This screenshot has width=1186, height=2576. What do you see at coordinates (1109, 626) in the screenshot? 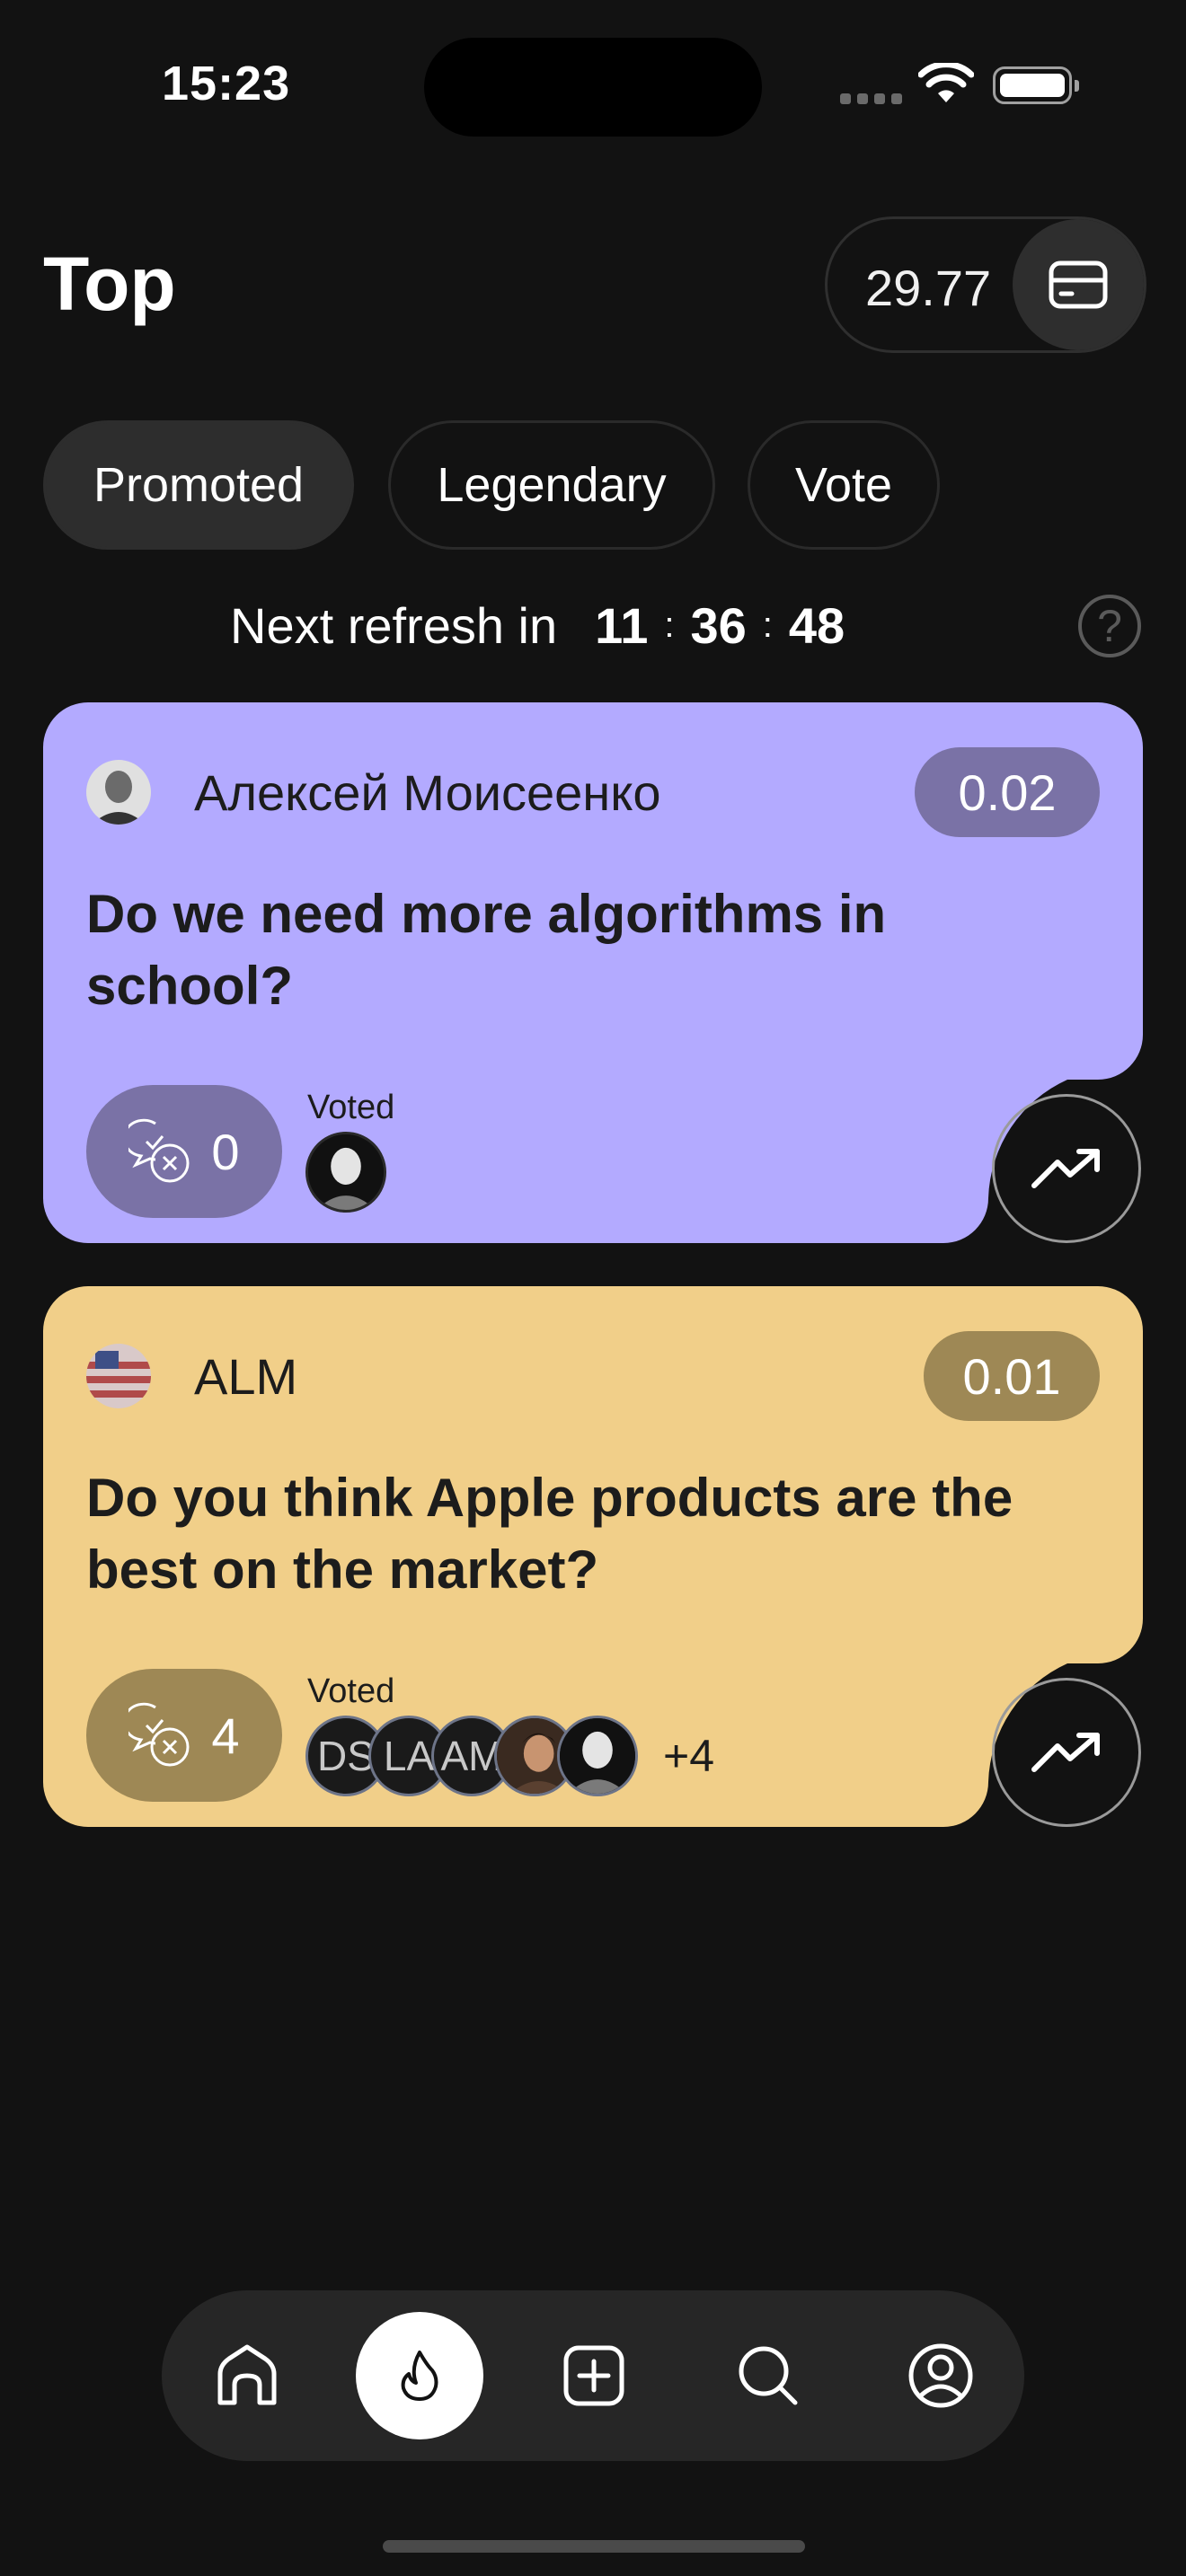
I see `help-icon: ?` at bounding box center [1109, 626].